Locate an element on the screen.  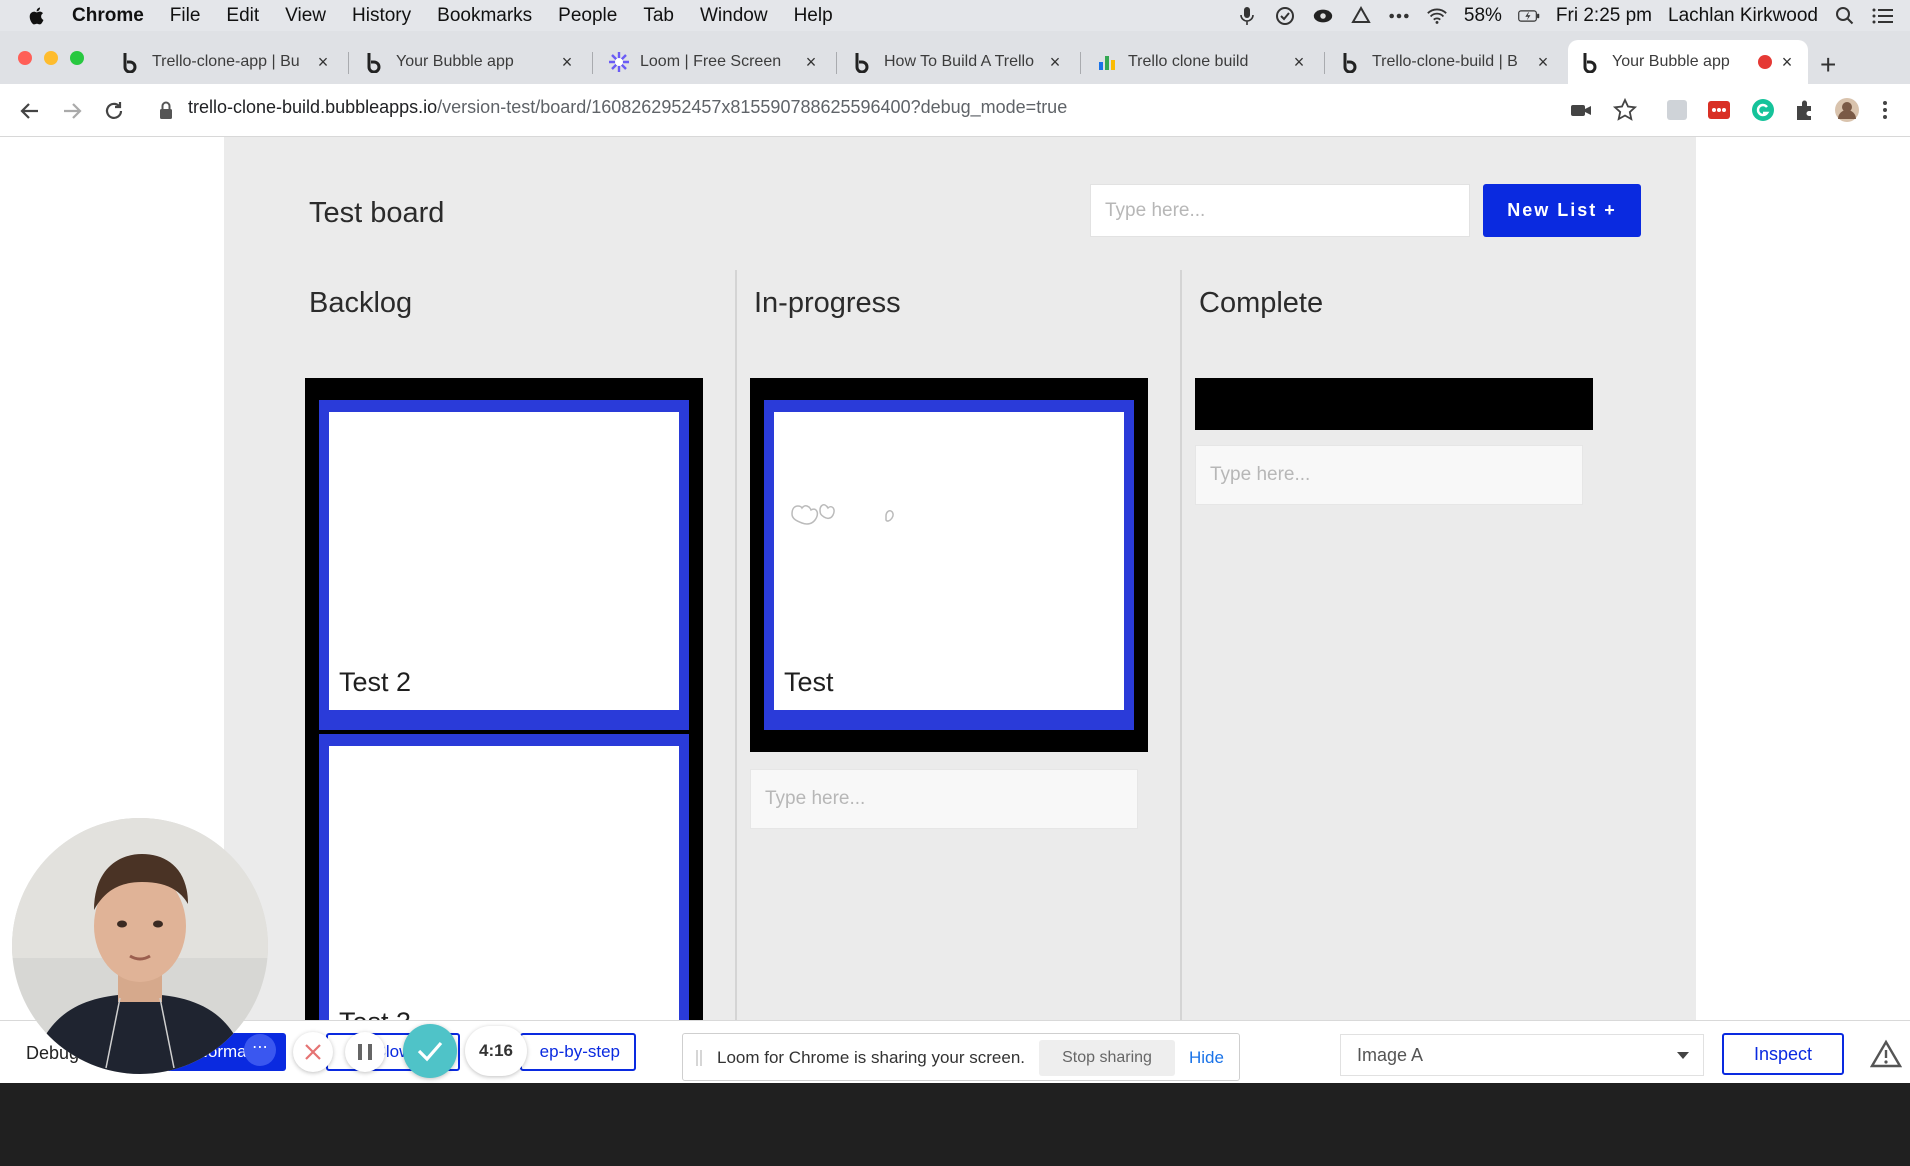
menu-history: History is located at coordinates (381, 16).